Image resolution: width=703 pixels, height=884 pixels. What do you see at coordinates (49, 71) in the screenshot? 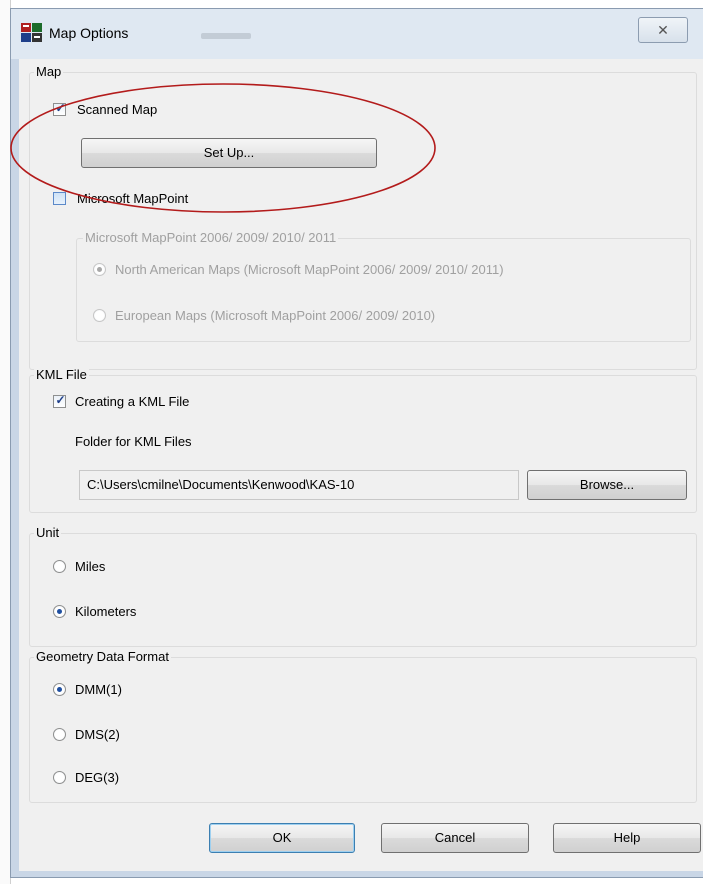
I see `map-group-legend: Map` at bounding box center [49, 71].